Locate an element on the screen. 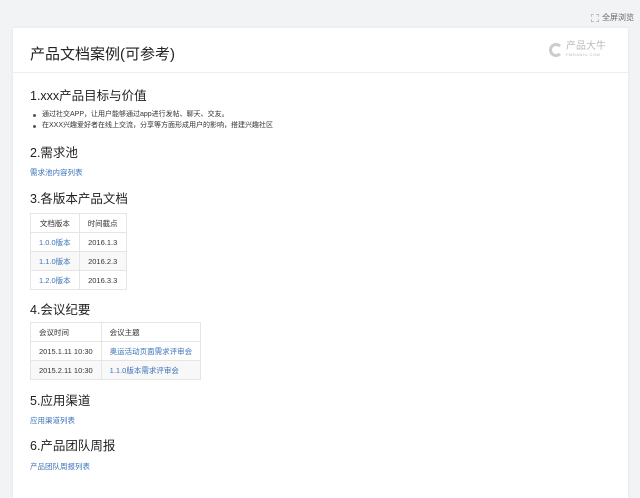 This screenshot has width=640, height=498. table-header-row: 文档版本 时间截点 is located at coordinates (78, 223).